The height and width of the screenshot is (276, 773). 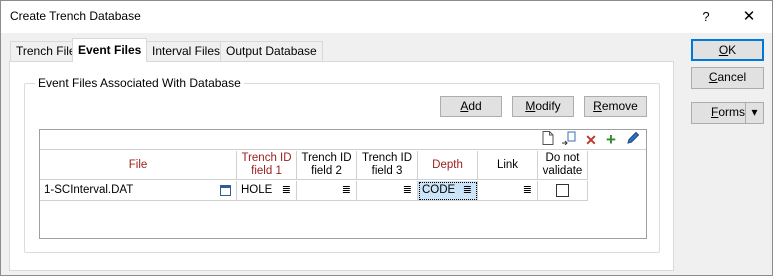 I want to click on forms-button: Forms ▾, so click(x=727, y=113).